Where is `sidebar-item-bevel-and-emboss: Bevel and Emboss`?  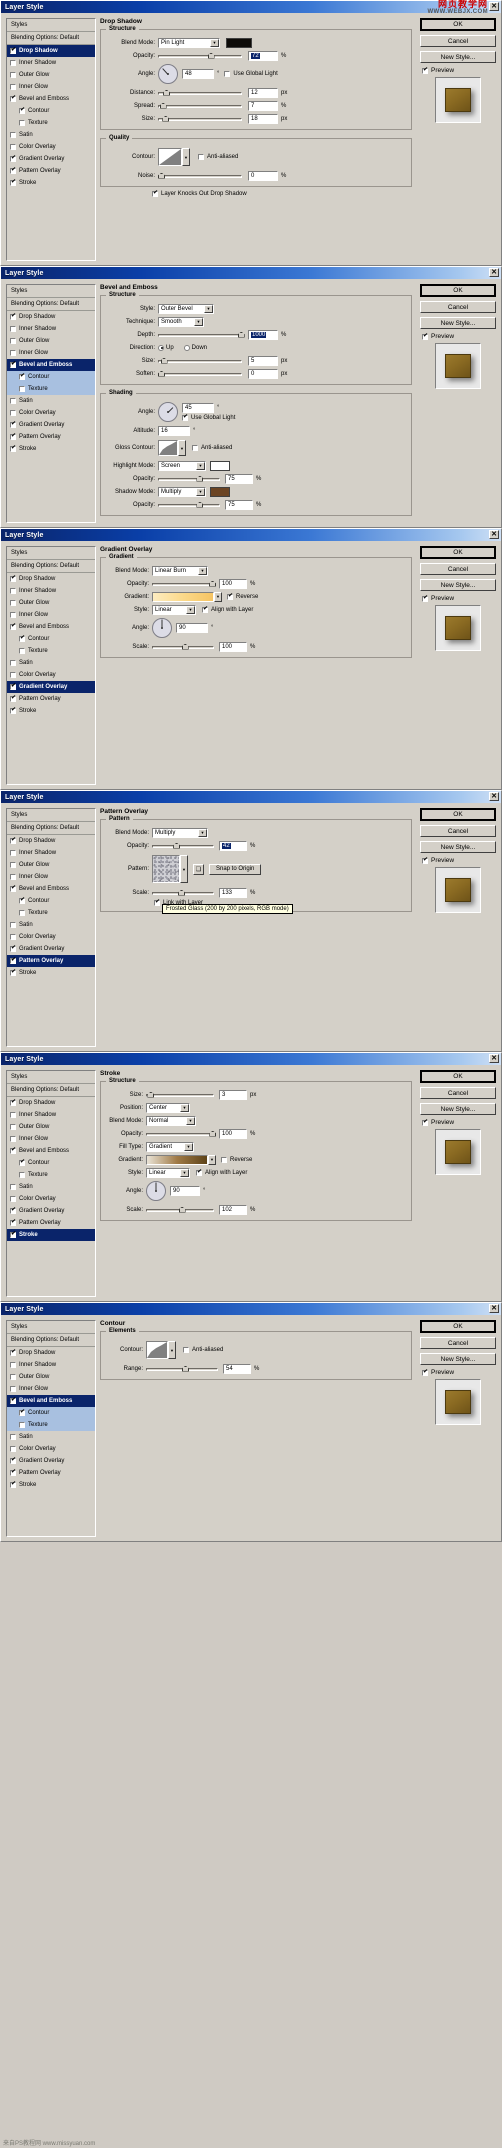
sidebar-item-bevel-and-emboss: Bevel and Emboss is located at coordinates (51, 889).